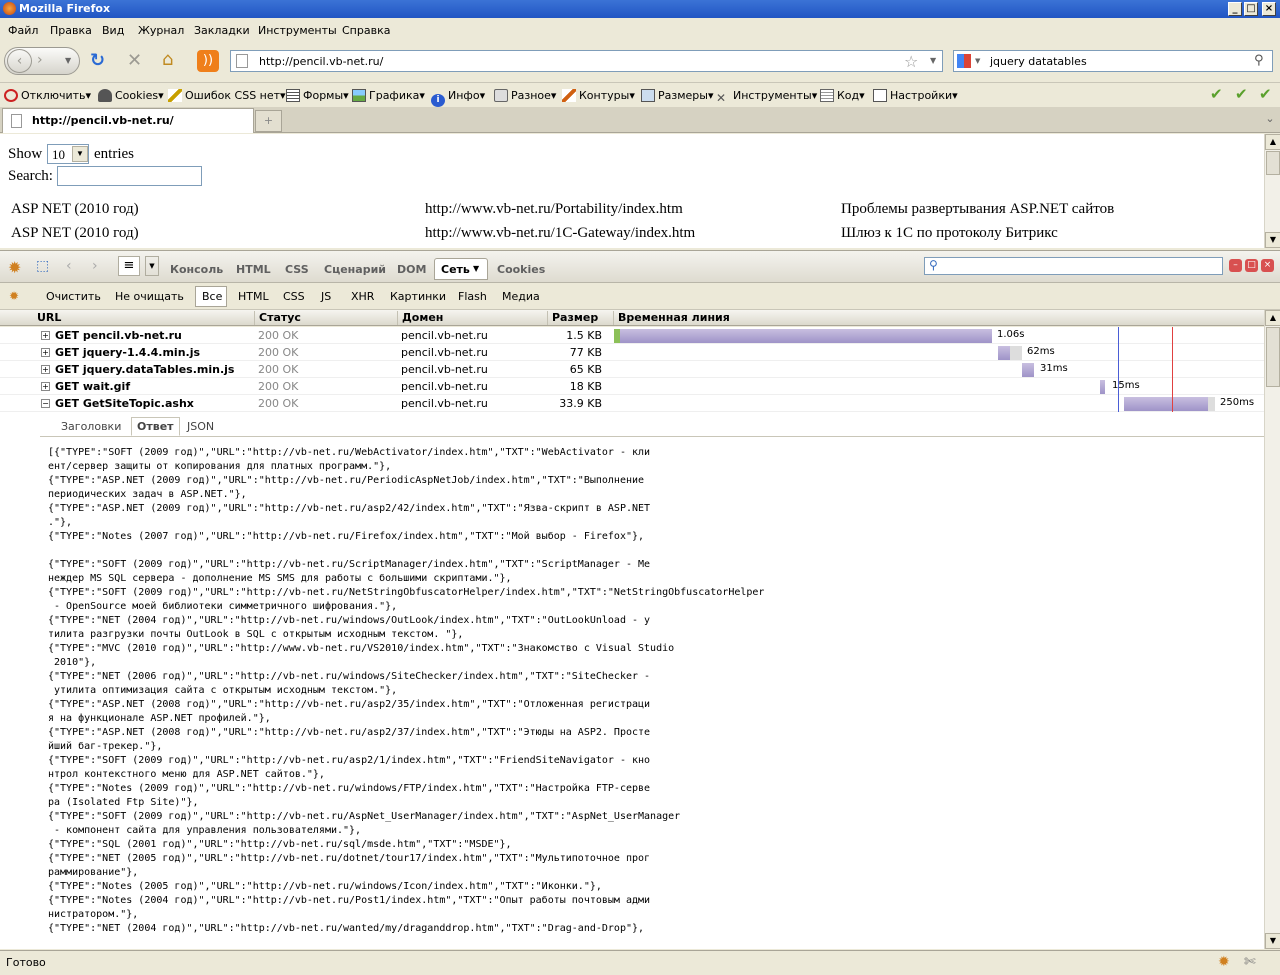 This screenshot has width=1280, height=975. Describe the element at coordinates (1270, 120) in the screenshot. I see `tab-list-button: ⌄` at that location.